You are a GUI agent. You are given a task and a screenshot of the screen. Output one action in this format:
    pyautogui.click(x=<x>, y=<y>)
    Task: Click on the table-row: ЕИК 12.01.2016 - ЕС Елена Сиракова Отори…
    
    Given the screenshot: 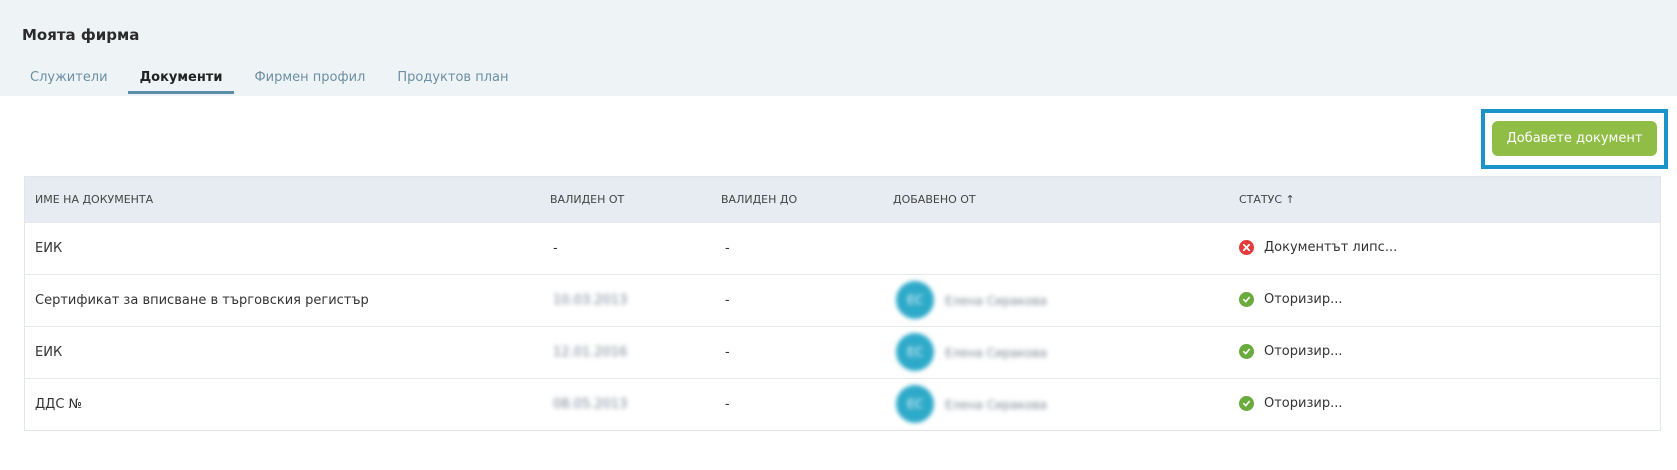 What is the action you would take?
    pyautogui.click(x=842, y=352)
    